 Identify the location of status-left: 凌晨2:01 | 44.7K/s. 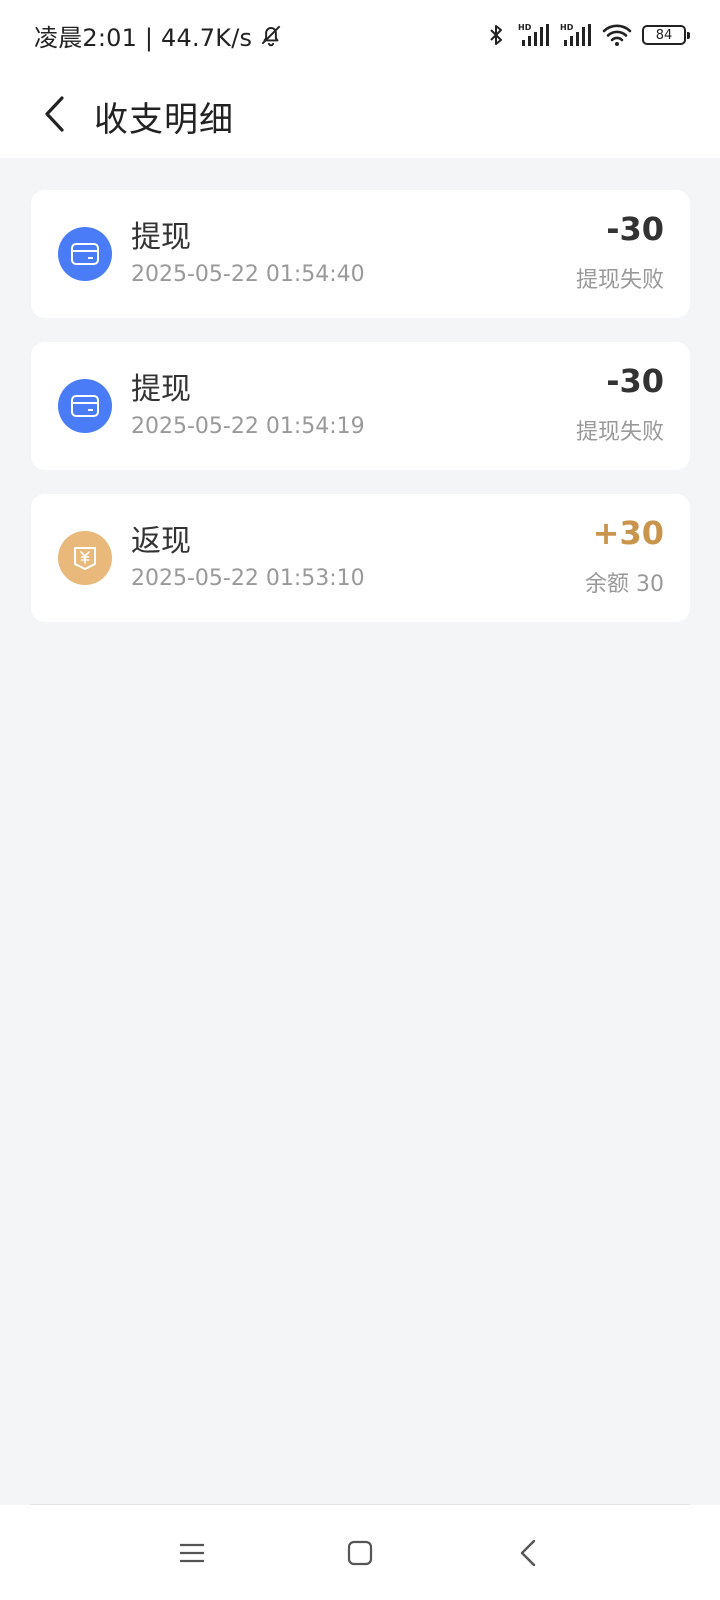
(159, 35).